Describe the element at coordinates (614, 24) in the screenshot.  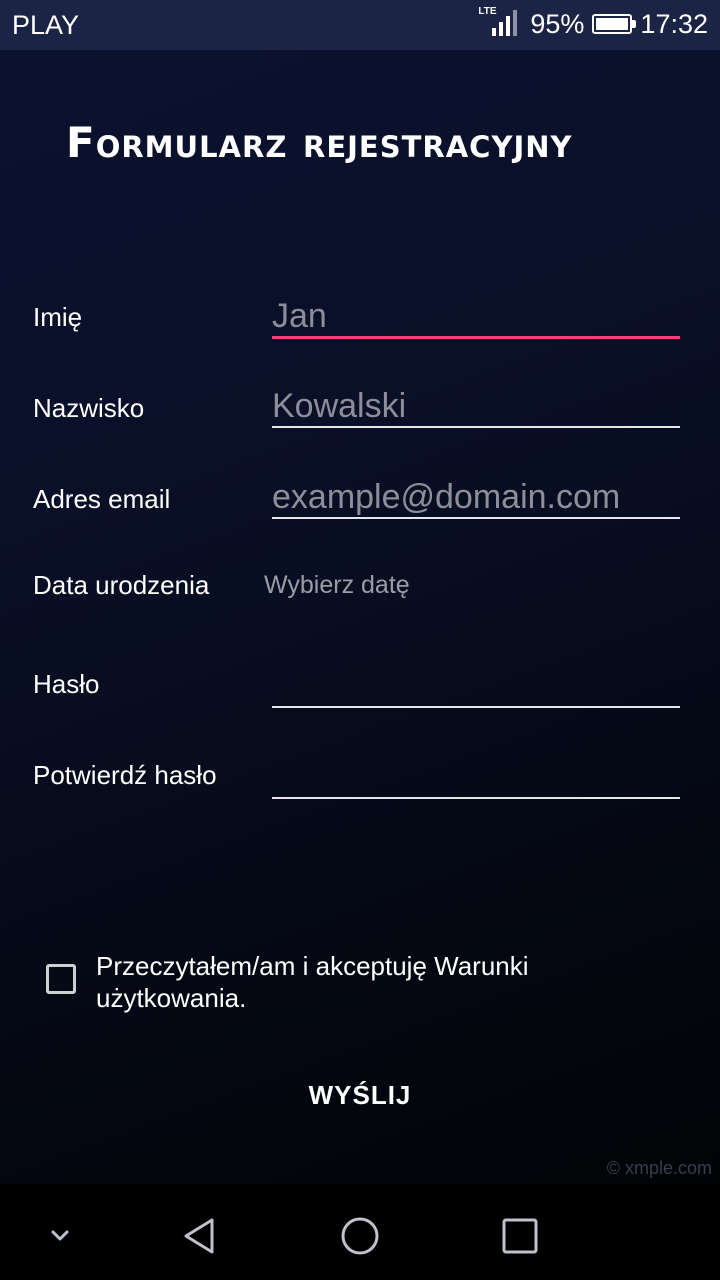
I see `battery-icon` at that location.